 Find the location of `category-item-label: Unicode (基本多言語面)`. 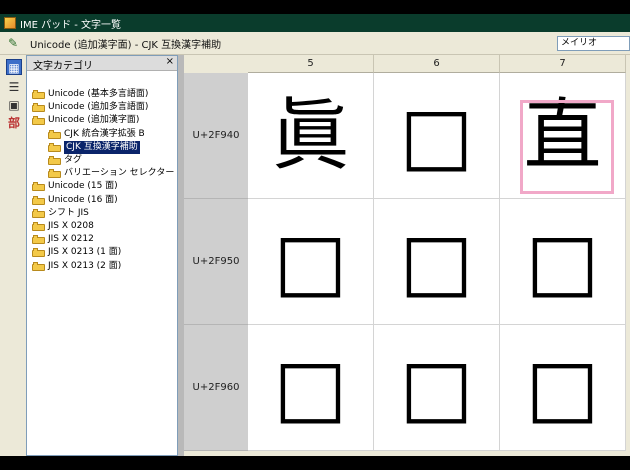

category-item-label: Unicode (基本多言語面) is located at coordinates (98, 94).